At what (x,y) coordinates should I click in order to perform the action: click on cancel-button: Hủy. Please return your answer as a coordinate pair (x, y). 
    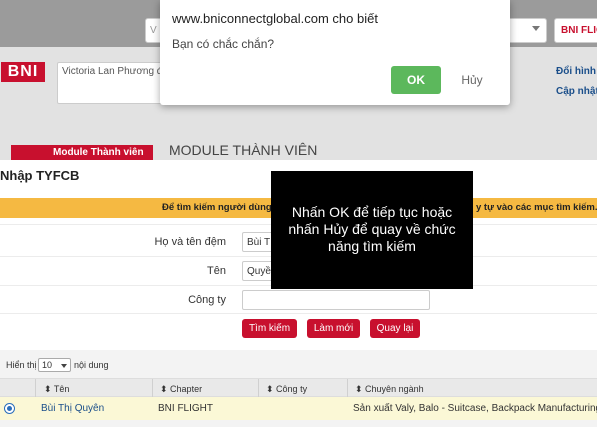
    Looking at the image, I should click on (472, 80).